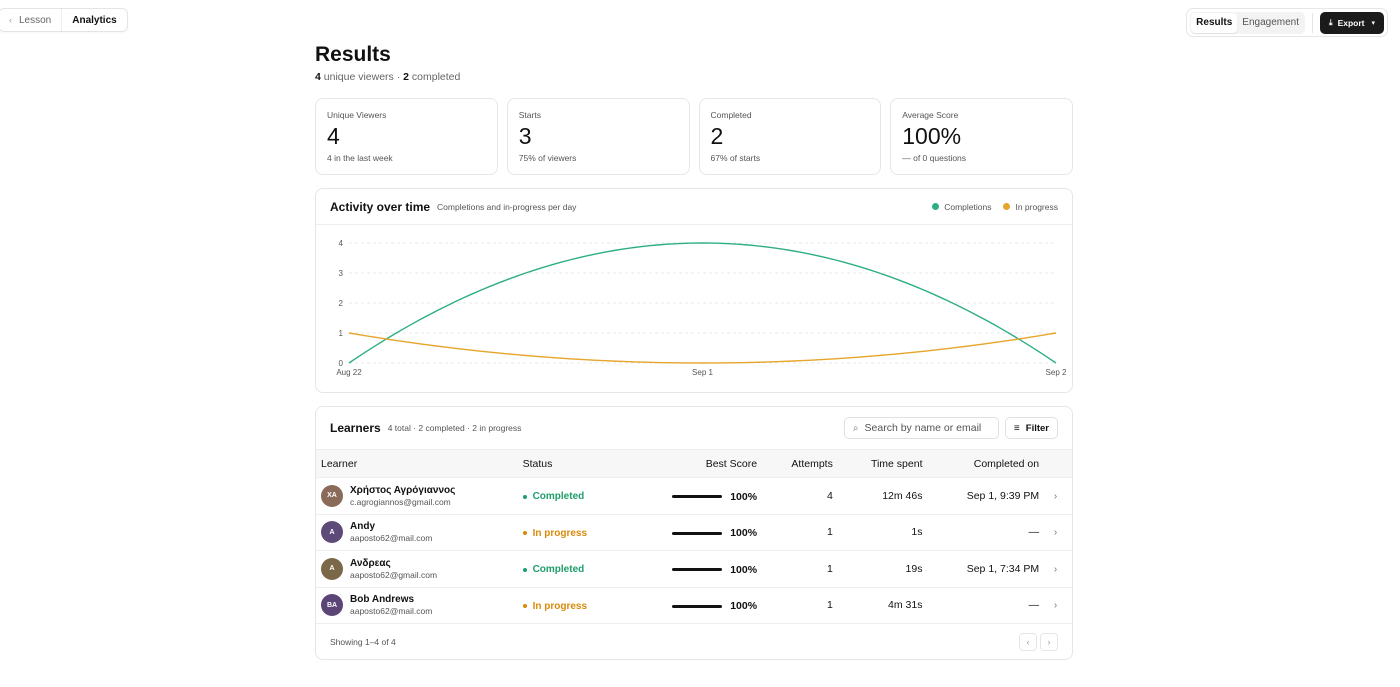  Describe the element at coordinates (877, 532) in the screenshot. I see `time-spent-cell: 1s` at that location.